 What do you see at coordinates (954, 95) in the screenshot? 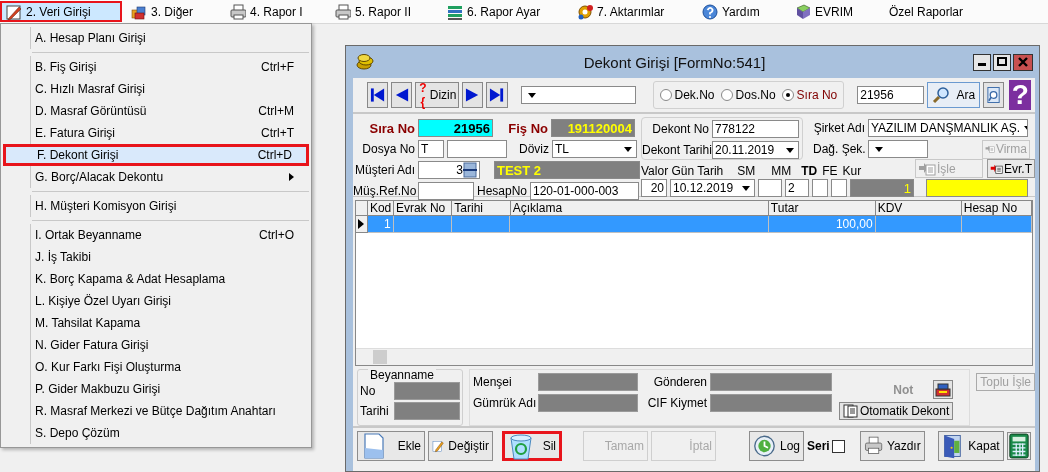
I see `search-button: Ara` at bounding box center [954, 95].